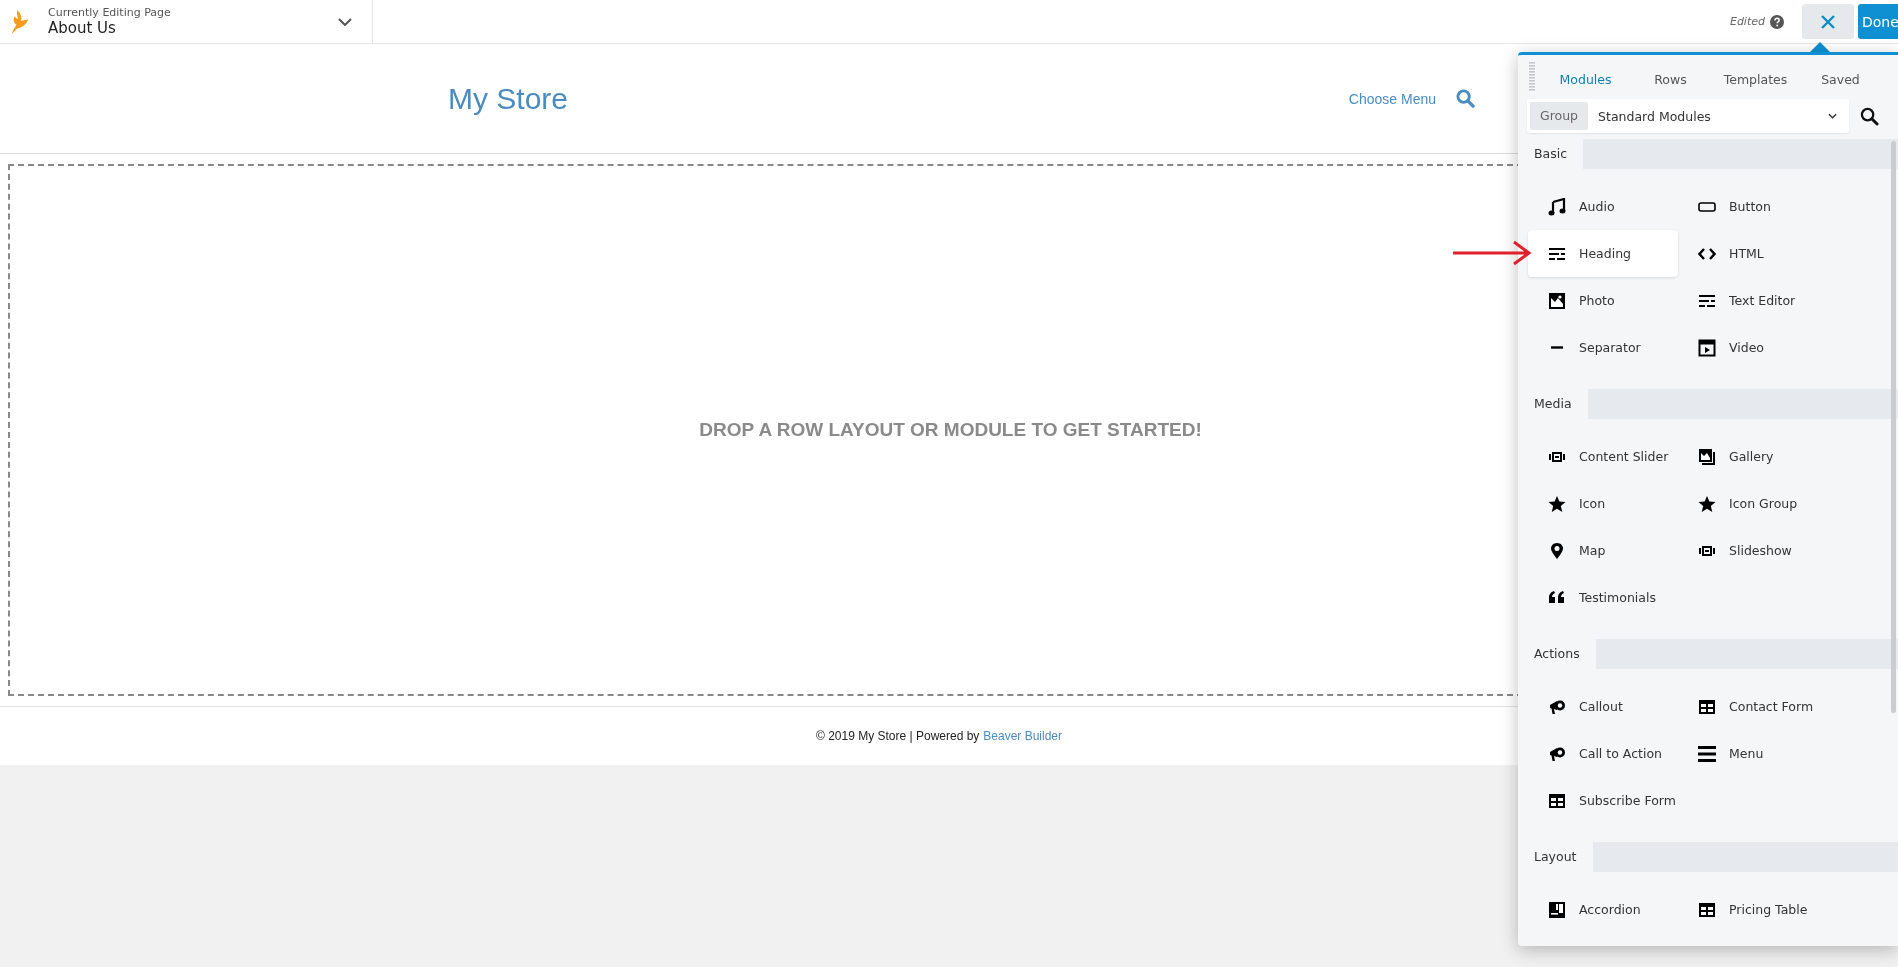 The image size is (1898, 967). What do you see at coordinates (1603, 456) in the screenshot?
I see `module-item: Content Slider` at bounding box center [1603, 456].